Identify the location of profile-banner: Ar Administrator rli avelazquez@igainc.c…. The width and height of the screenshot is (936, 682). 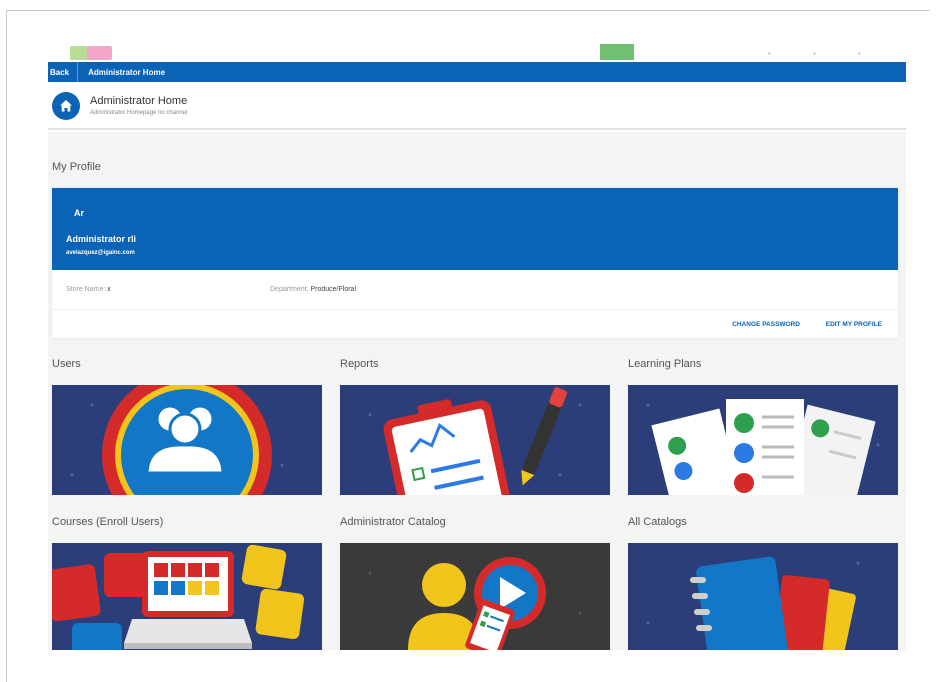
(475, 229).